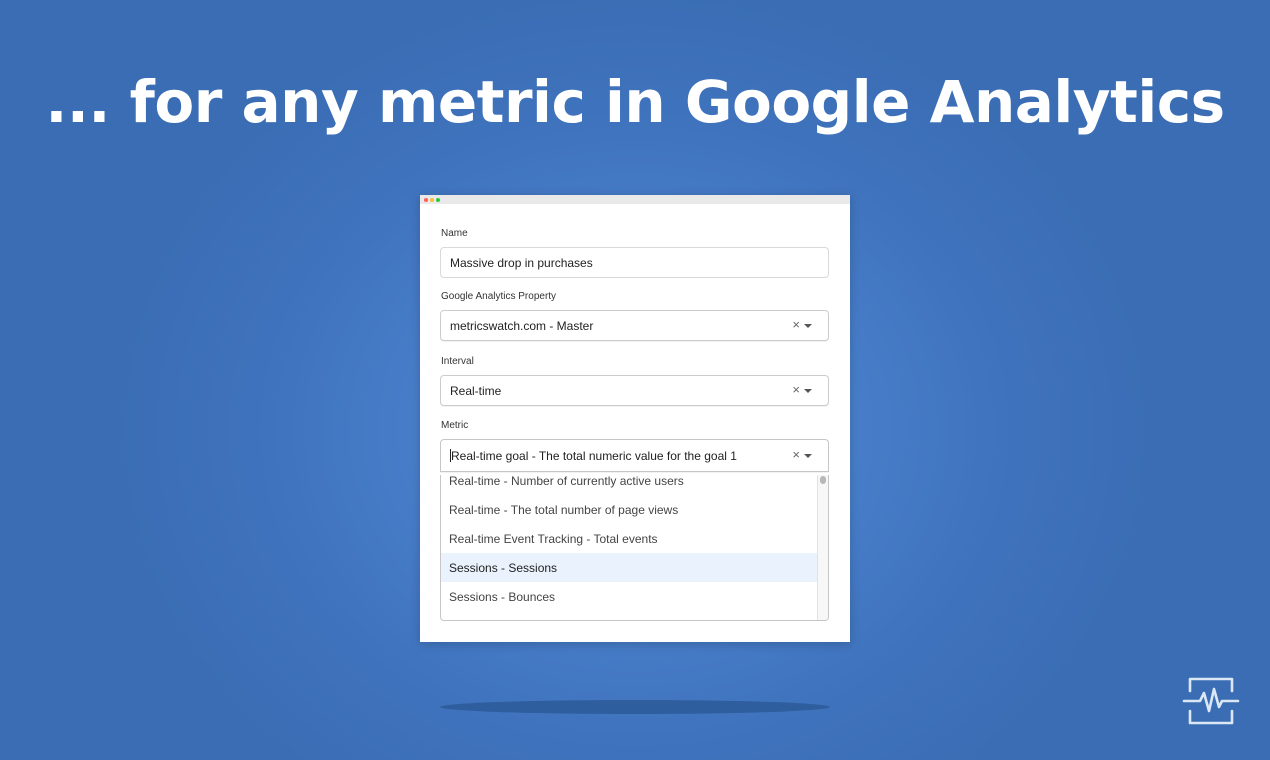 The height and width of the screenshot is (760, 1270). I want to click on dropdown-scrollbar-thumb, so click(823, 480).